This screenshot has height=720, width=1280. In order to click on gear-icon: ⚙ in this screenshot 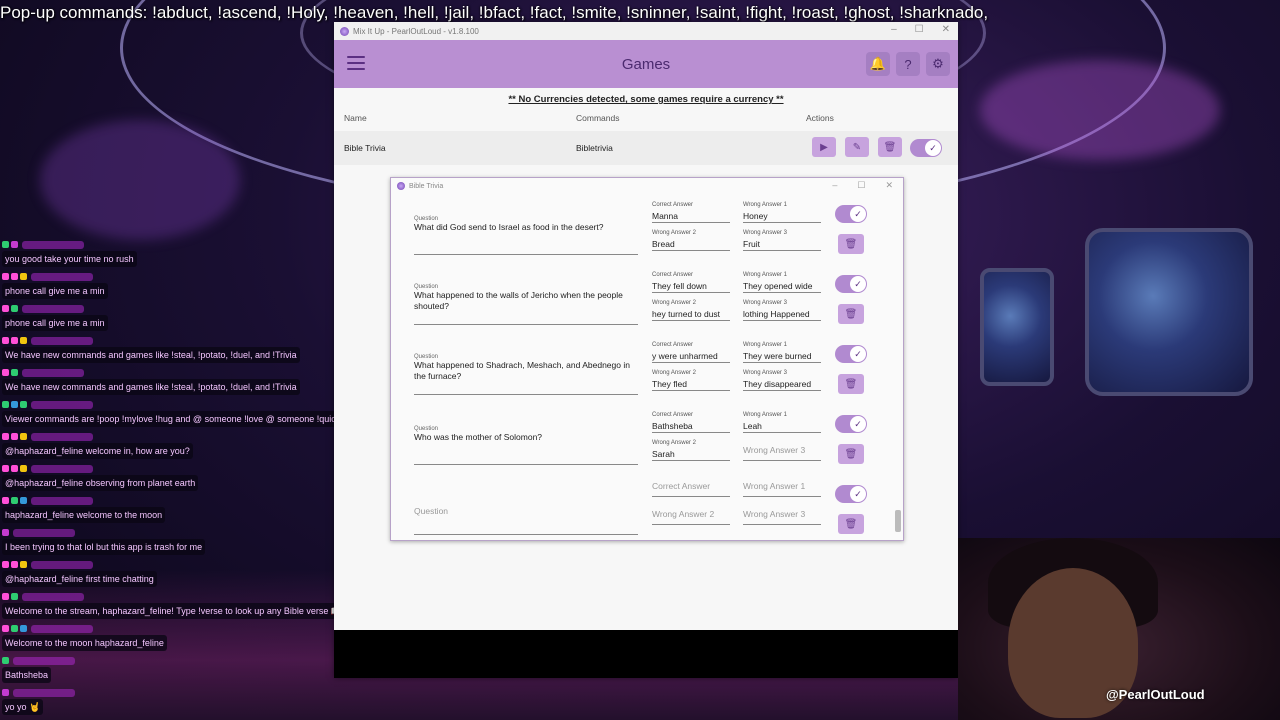, I will do `click(938, 64)`.